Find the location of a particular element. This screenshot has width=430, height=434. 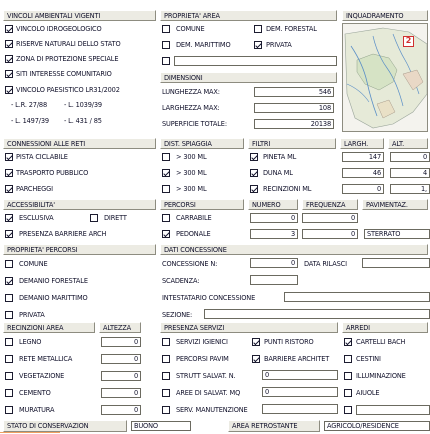

sezione-field is located at coordinates (317, 314).